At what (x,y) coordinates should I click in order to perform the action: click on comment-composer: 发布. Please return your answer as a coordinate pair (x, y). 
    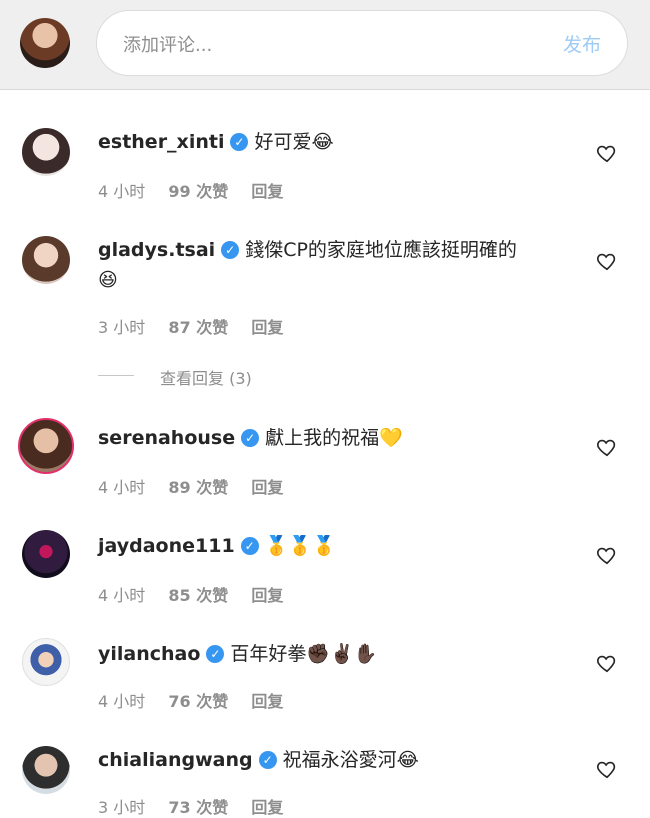
    Looking at the image, I should click on (325, 45).